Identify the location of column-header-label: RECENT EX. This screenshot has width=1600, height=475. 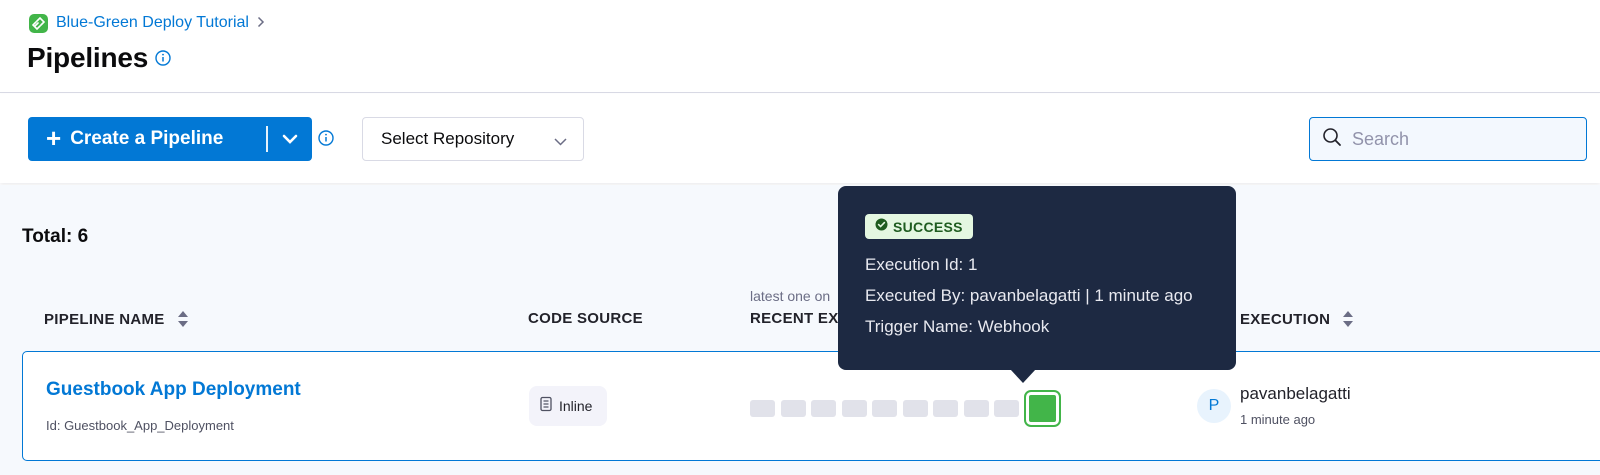
(794, 318).